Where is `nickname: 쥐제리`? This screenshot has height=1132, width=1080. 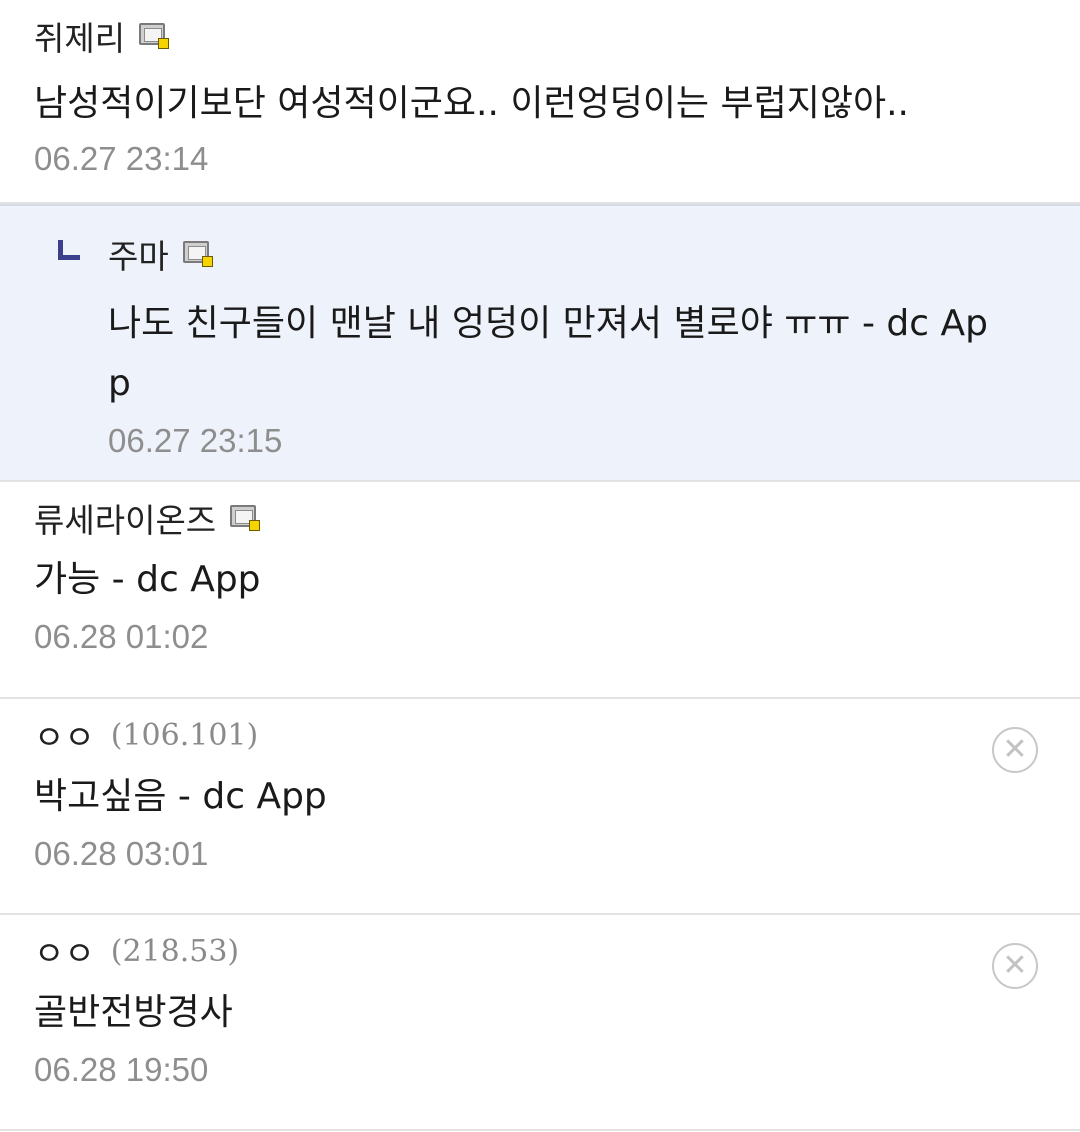
nickname: 쥐제리 is located at coordinates (79, 36).